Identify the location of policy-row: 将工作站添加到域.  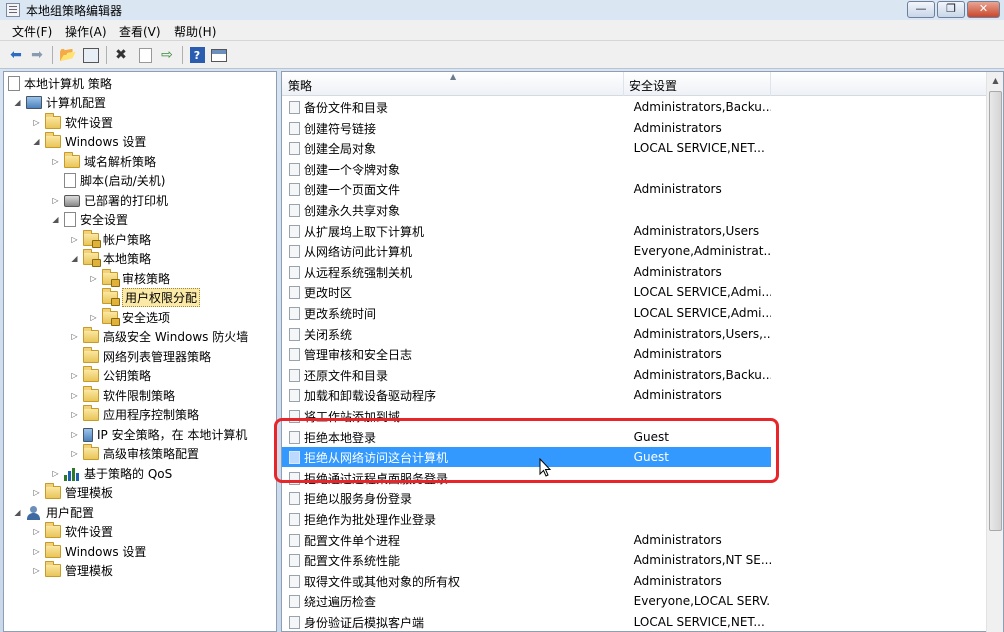
(526, 416).